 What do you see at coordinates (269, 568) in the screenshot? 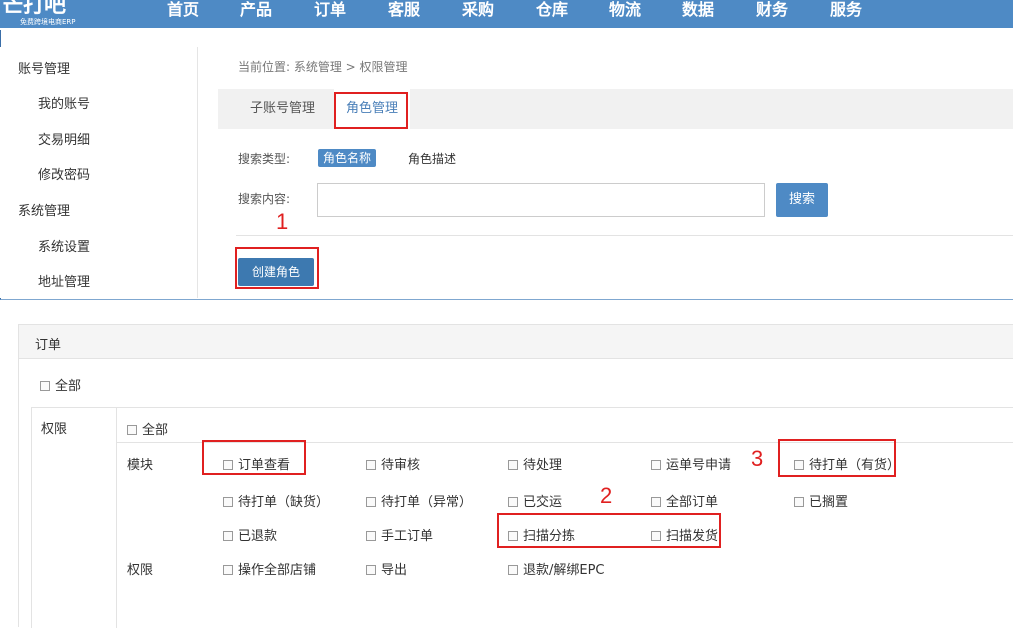
I see `rights-checkbox: 操作全部店铺` at bounding box center [269, 568].